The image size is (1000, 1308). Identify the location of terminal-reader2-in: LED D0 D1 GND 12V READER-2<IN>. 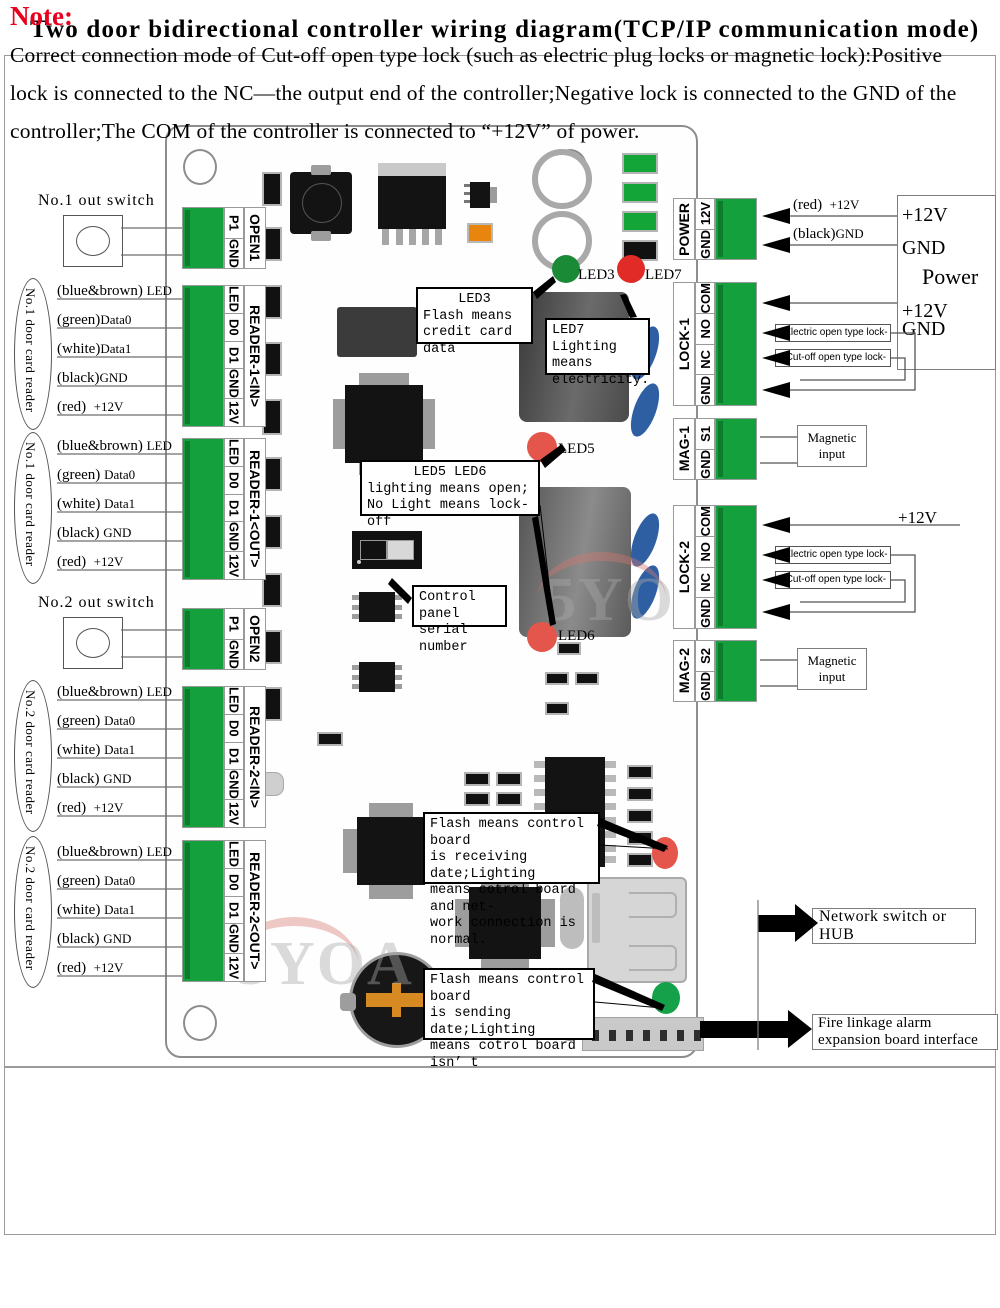
(224, 757).